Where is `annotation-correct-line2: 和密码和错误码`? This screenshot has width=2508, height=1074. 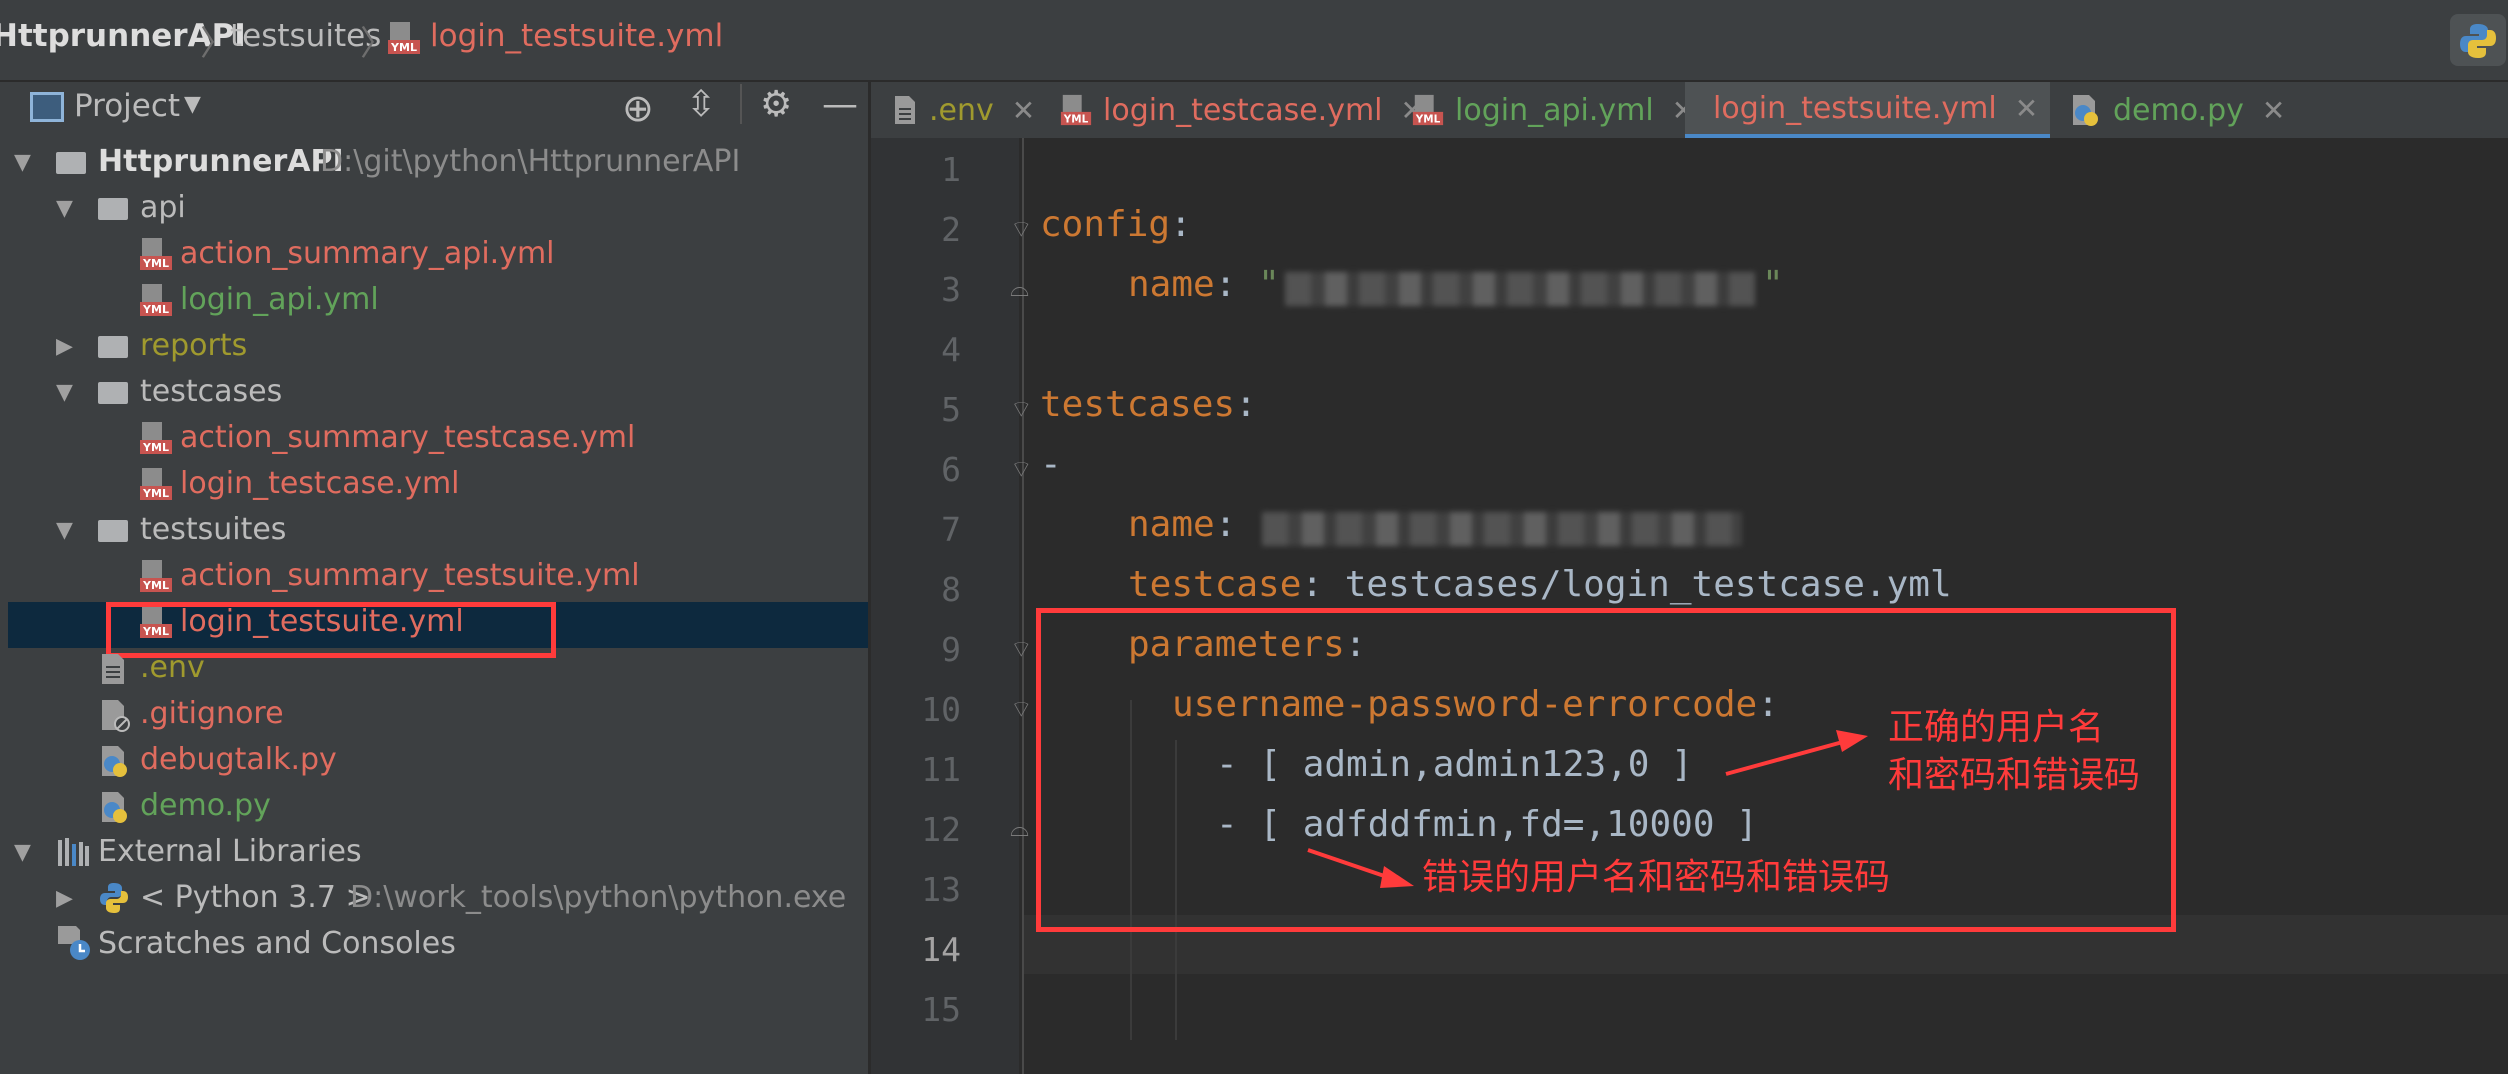
annotation-correct-line2: 和密码和错误码 is located at coordinates (2014, 775).